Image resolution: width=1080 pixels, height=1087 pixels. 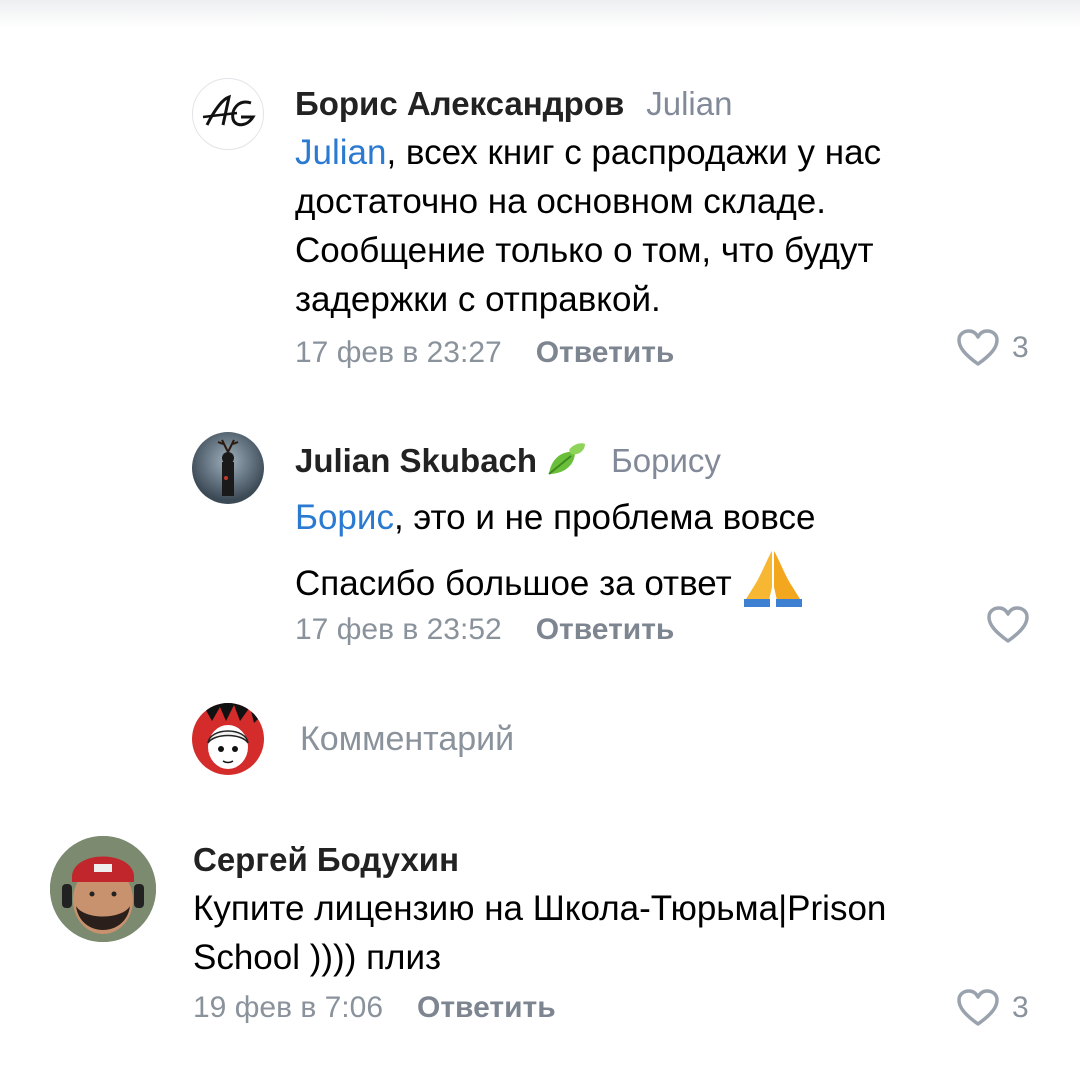 I want to click on avatar-anime-girl, so click(x=233, y=736).